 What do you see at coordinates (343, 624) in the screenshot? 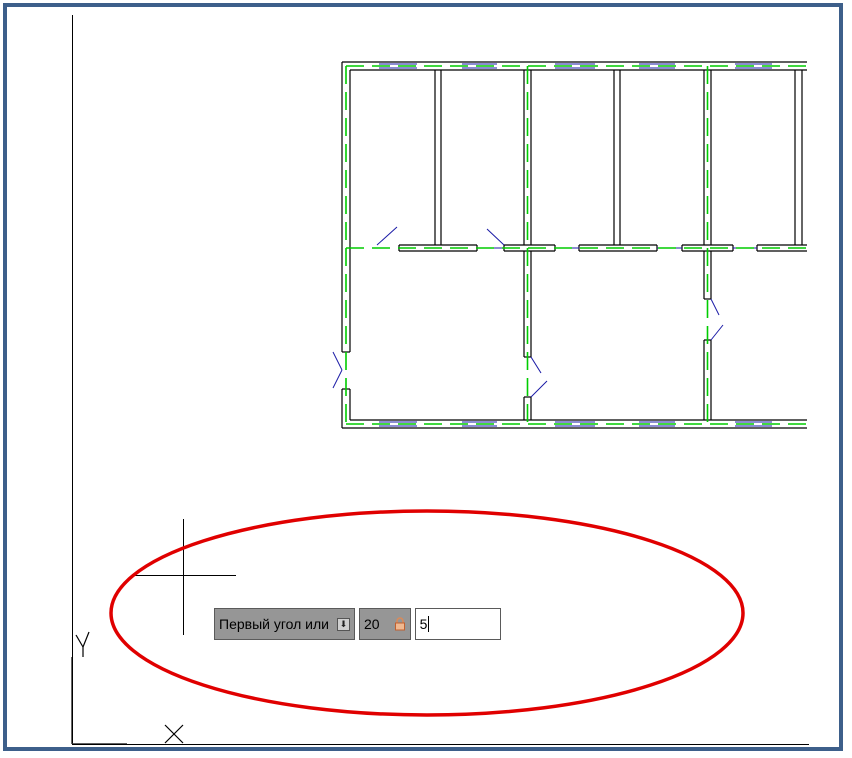
I see `down-arrow-icon: ⬇` at bounding box center [343, 624].